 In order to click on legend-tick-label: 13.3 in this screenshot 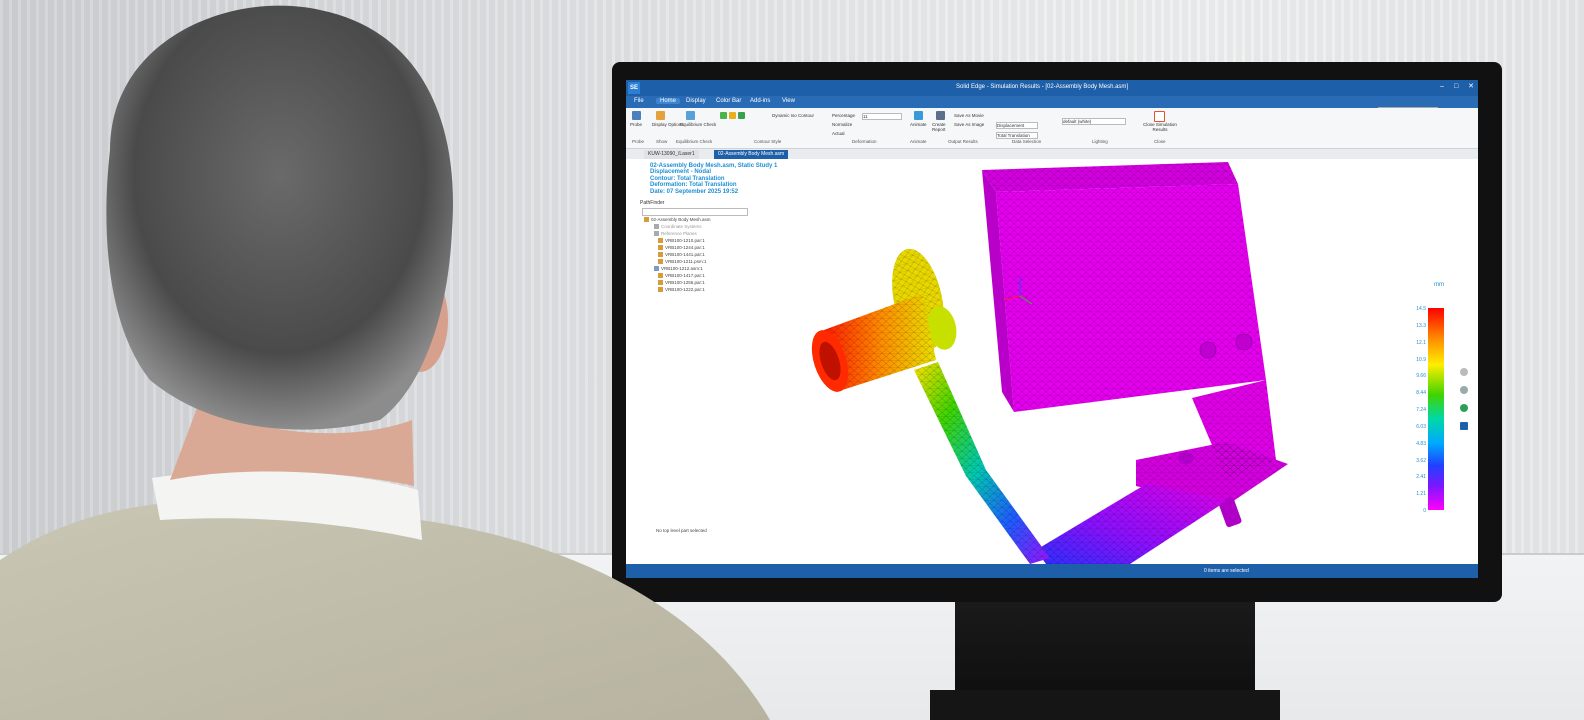, I will do `click(1421, 325)`.